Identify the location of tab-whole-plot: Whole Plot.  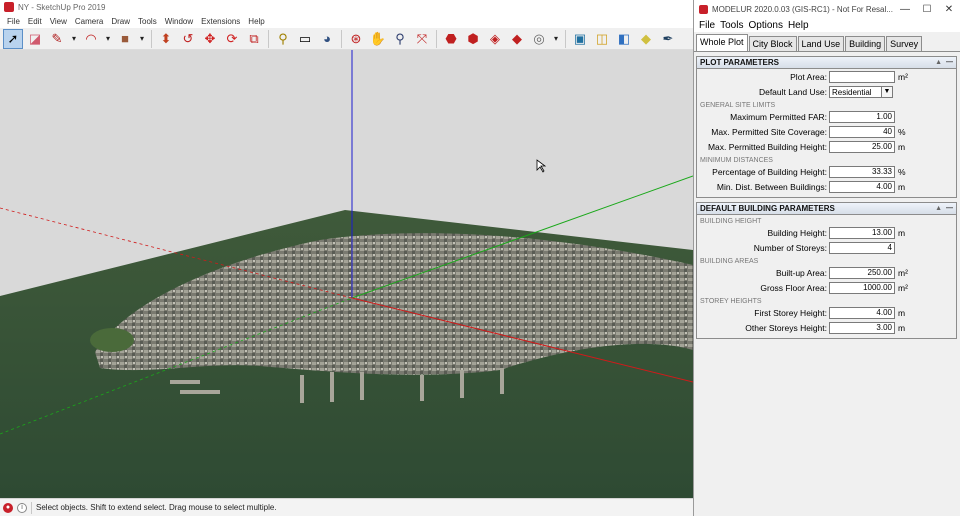
(722, 42).